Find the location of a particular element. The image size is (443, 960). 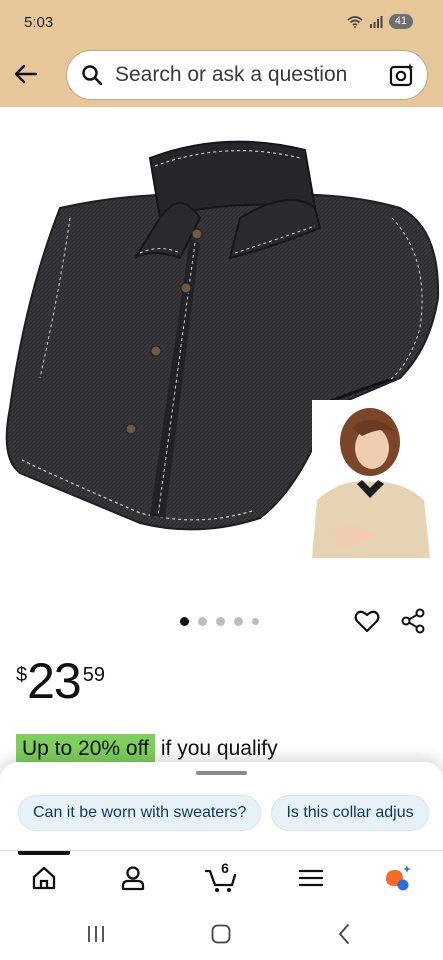

home-button-icon is located at coordinates (221, 934).